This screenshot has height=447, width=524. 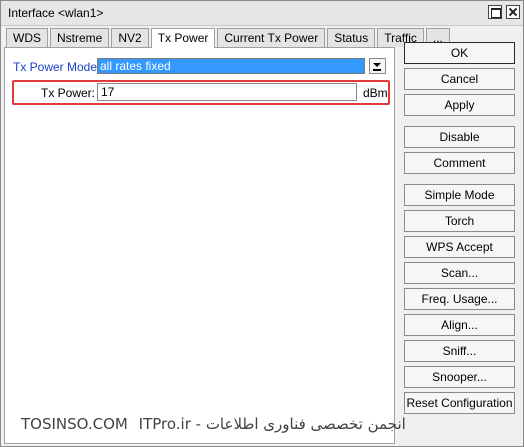 What do you see at coordinates (459, 221) in the screenshot?
I see `torch-button: Torch` at bounding box center [459, 221].